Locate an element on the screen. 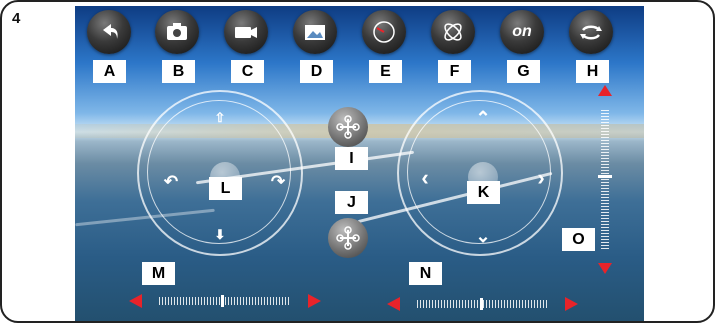 Image resolution: width=715 pixels, height=323 pixels. figure-number: 4 is located at coordinates (16, 18).